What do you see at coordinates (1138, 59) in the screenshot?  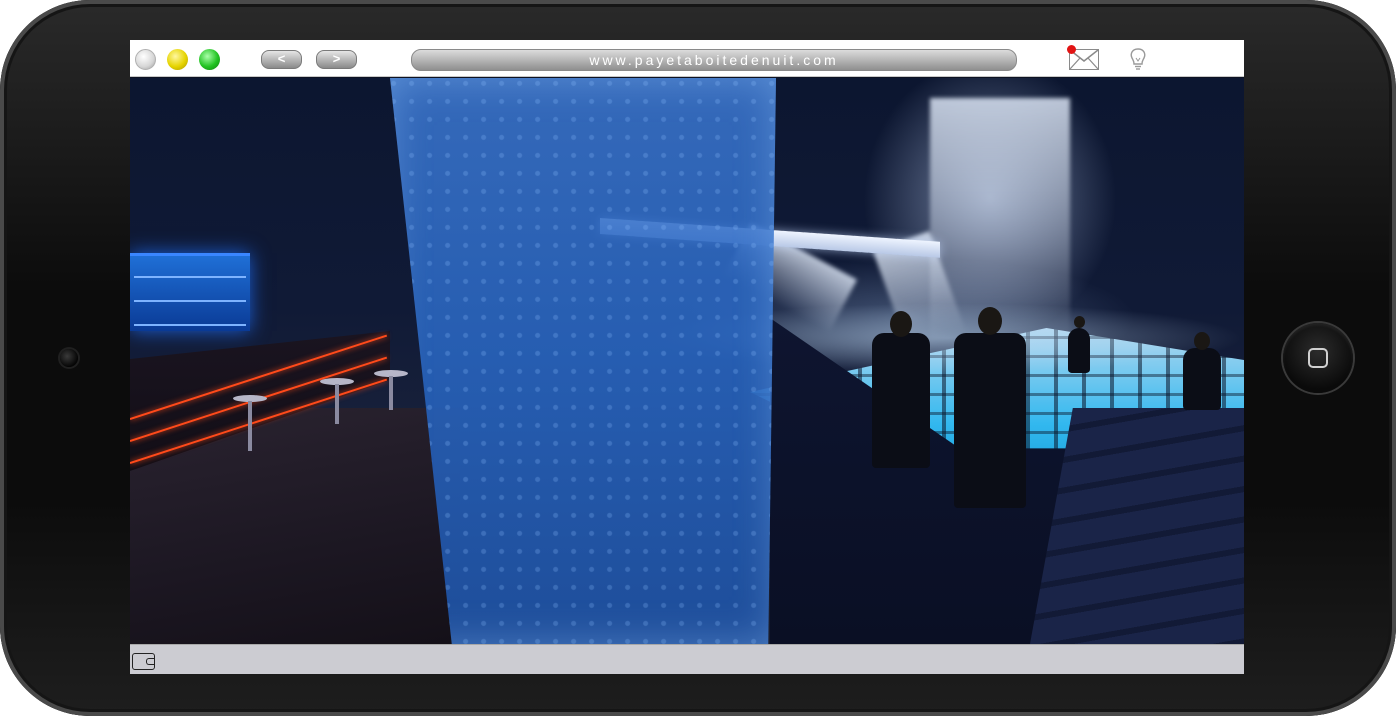 I see `lightbulb-icon` at bounding box center [1138, 59].